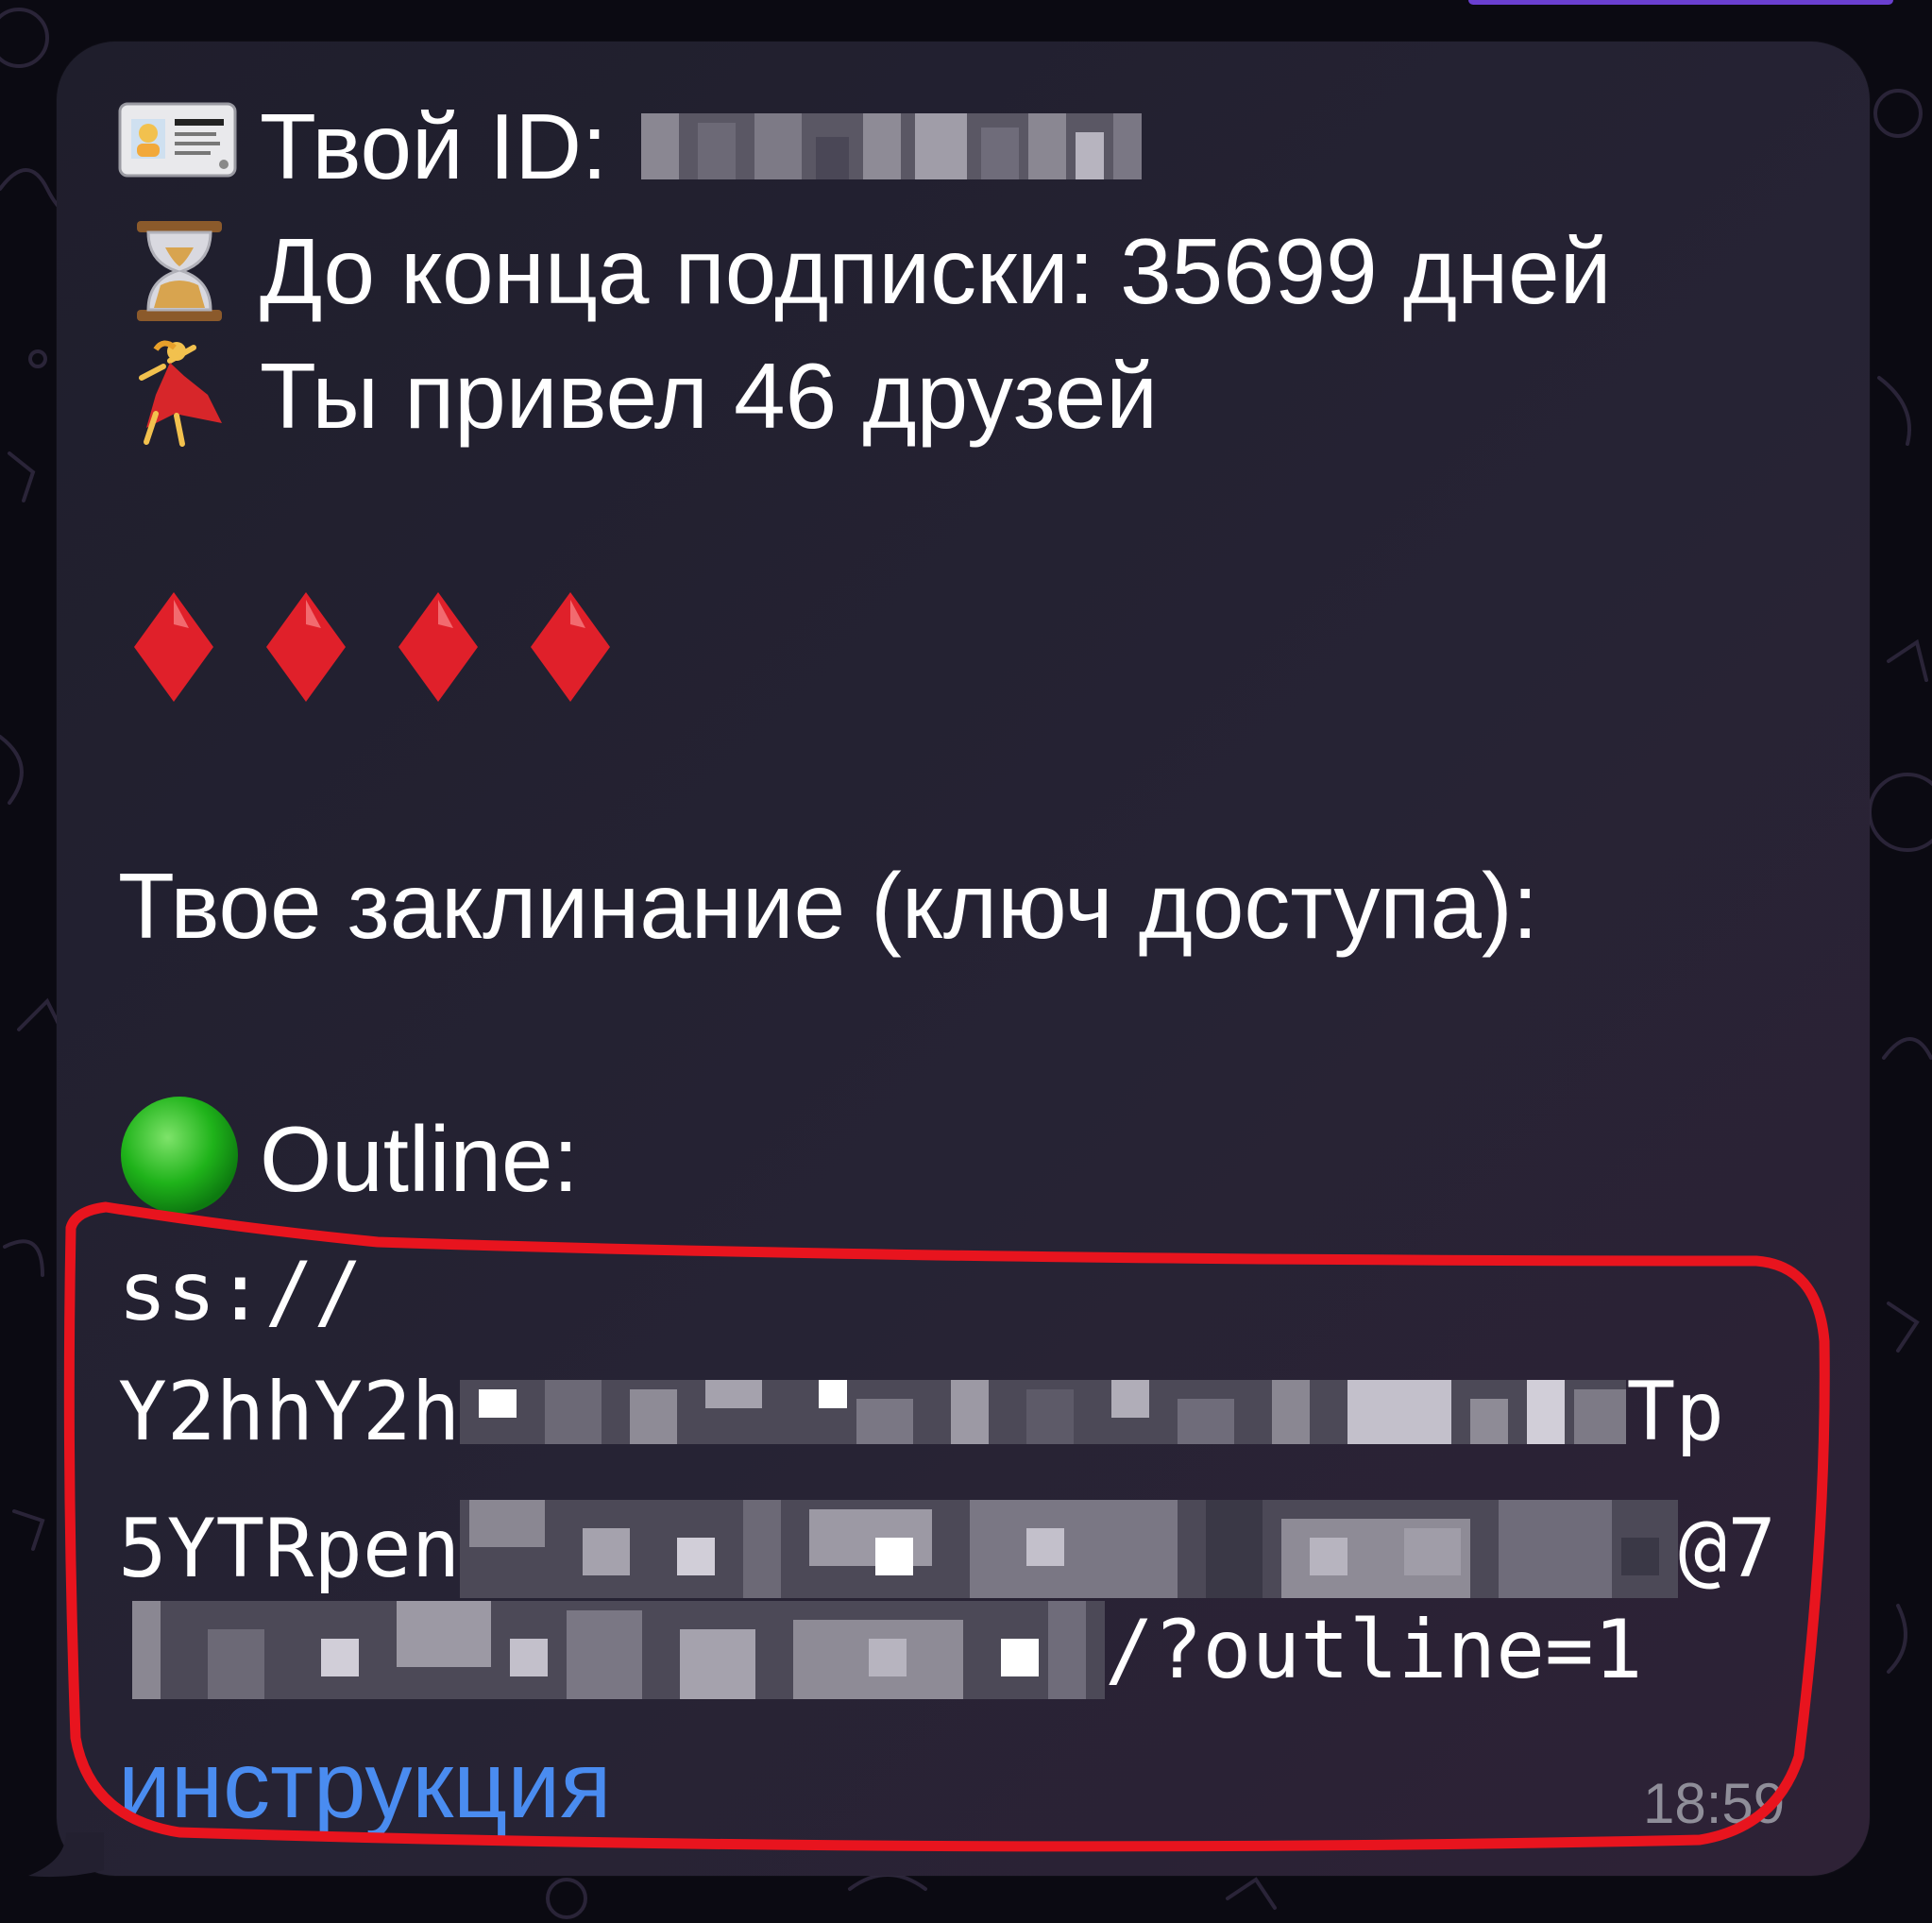 The width and height of the screenshot is (1932, 1923). I want to click on user-id-redacted, so click(892, 146).